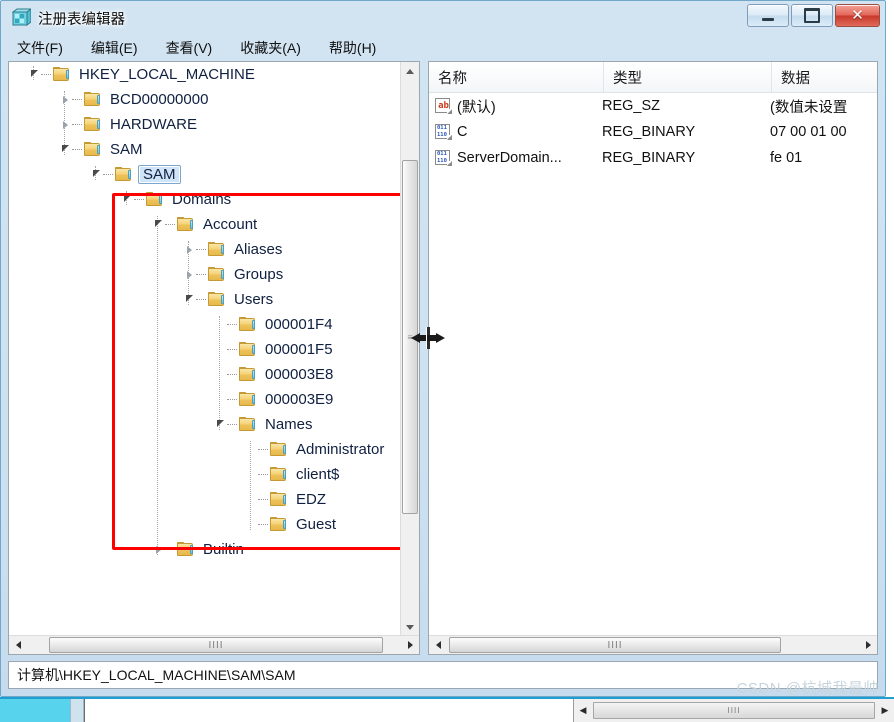 The height and width of the screenshot is (722, 894). What do you see at coordinates (653, 106) in the screenshot?
I see `value-row: ab (默认) REG_SZ (数值未设置` at bounding box center [653, 106].